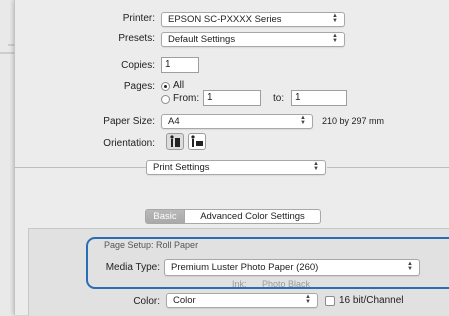 This screenshot has width=449, height=316. What do you see at coordinates (138, 18) in the screenshot?
I see `printer-label: Printer:` at bounding box center [138, 18].